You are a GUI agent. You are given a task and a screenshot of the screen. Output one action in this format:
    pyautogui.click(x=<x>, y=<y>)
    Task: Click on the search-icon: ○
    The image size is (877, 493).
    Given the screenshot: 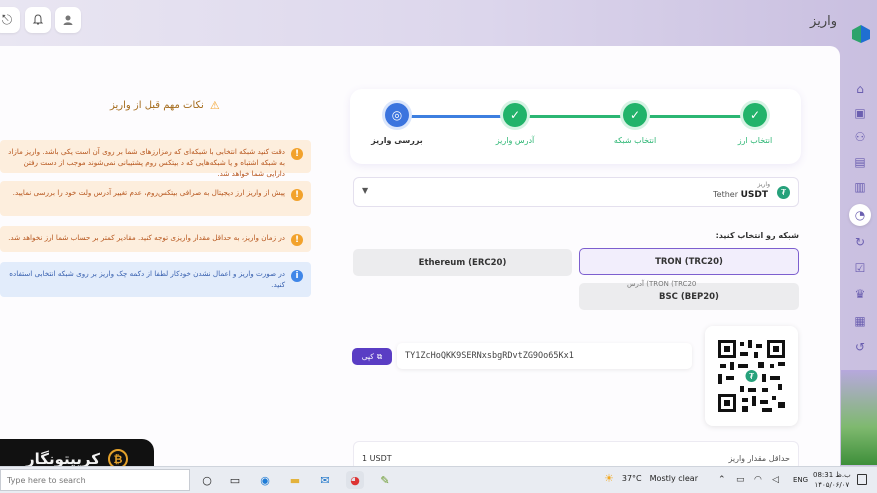 What is the action you would take?
    pyautogui.click(x=207, y=480)
    